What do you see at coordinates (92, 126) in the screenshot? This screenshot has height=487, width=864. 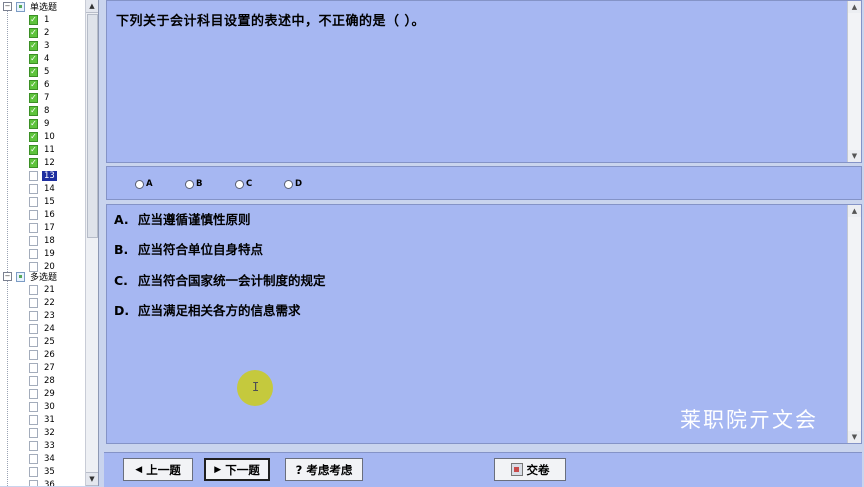 I see `scroll-thumb` at bounding box center [92, 126].